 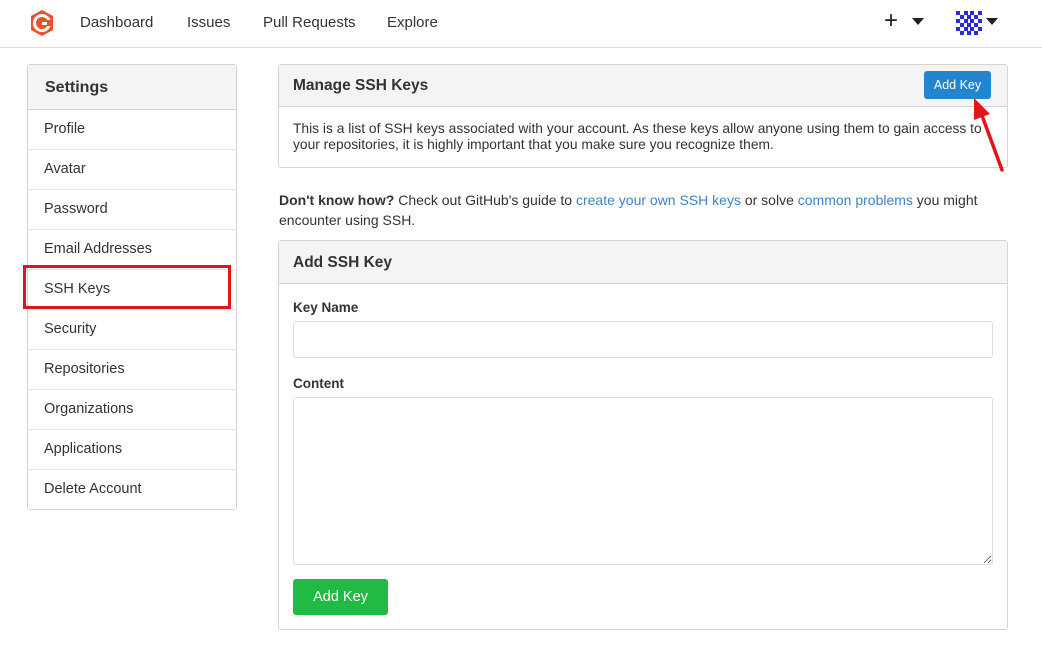 What do you see at coordinates (132, 290) in the screenshot?
I see `sidebar-item-ssh-keys: SSH Keys` at bounding box center [132, 290].